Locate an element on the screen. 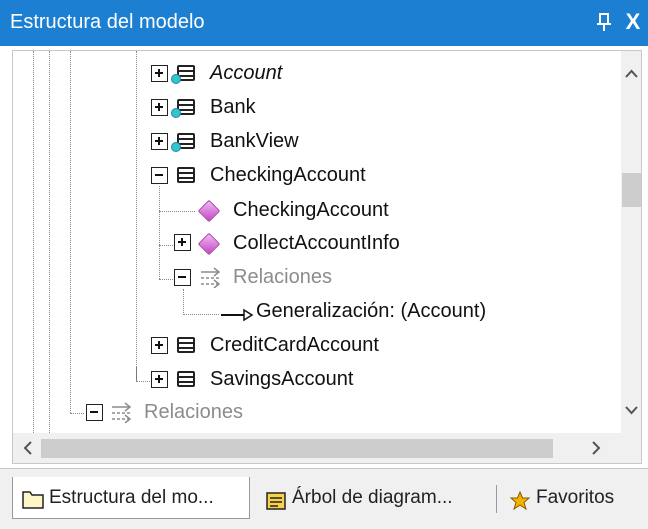  vertical-scrollbar is located at coordinates (631, 242).